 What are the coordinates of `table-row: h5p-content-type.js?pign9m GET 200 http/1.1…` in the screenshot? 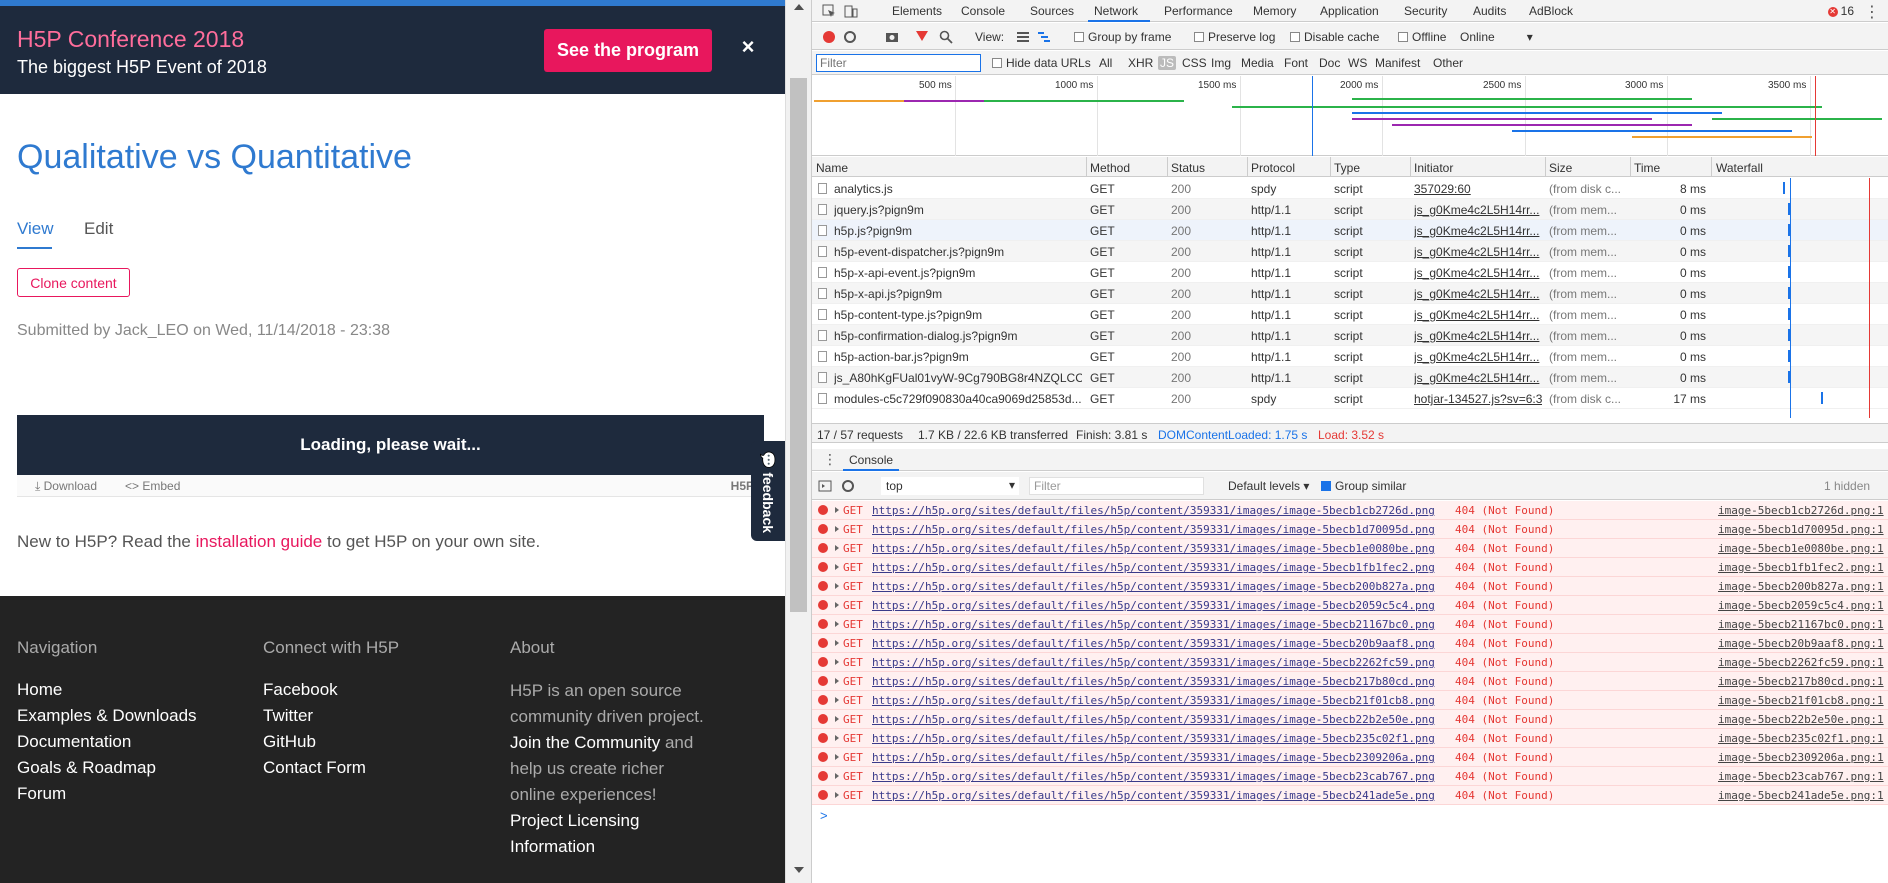 It's located at (1350, 314).